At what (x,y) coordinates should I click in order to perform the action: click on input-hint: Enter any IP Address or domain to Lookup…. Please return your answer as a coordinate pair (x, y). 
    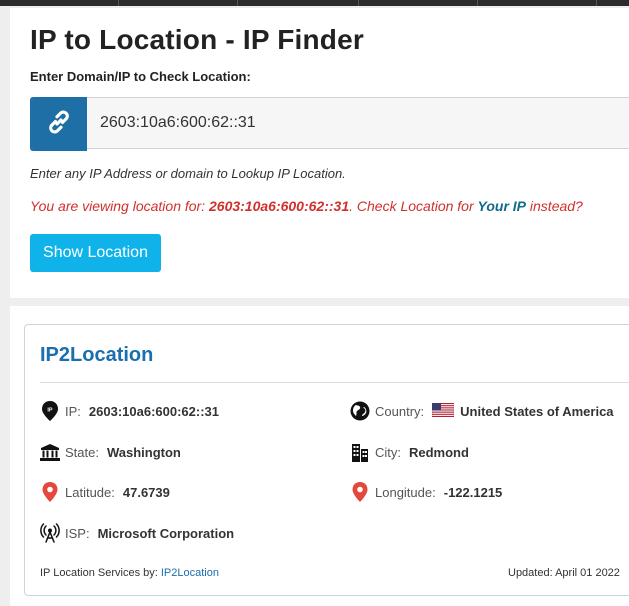
    Looking at the image, I should click on (188, 173).